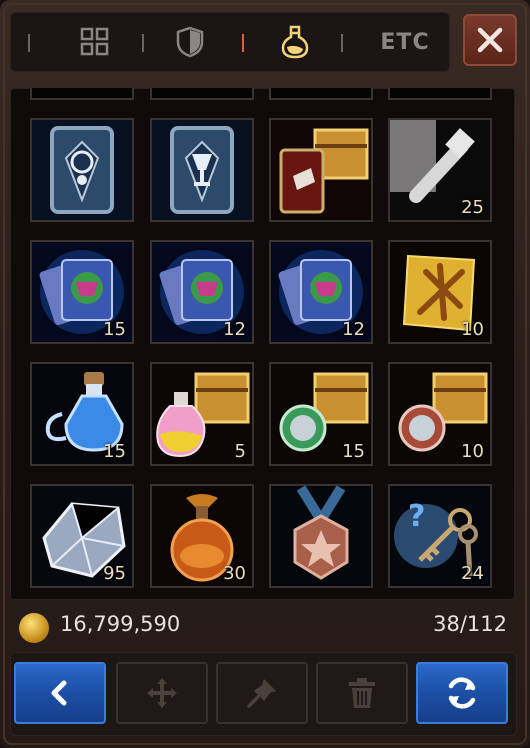 The image size is (530, 748). What do you see at coordinates (202, 414) in the screenshot?
I see `inventory-slot: 5` at bounding box center [202, 414].